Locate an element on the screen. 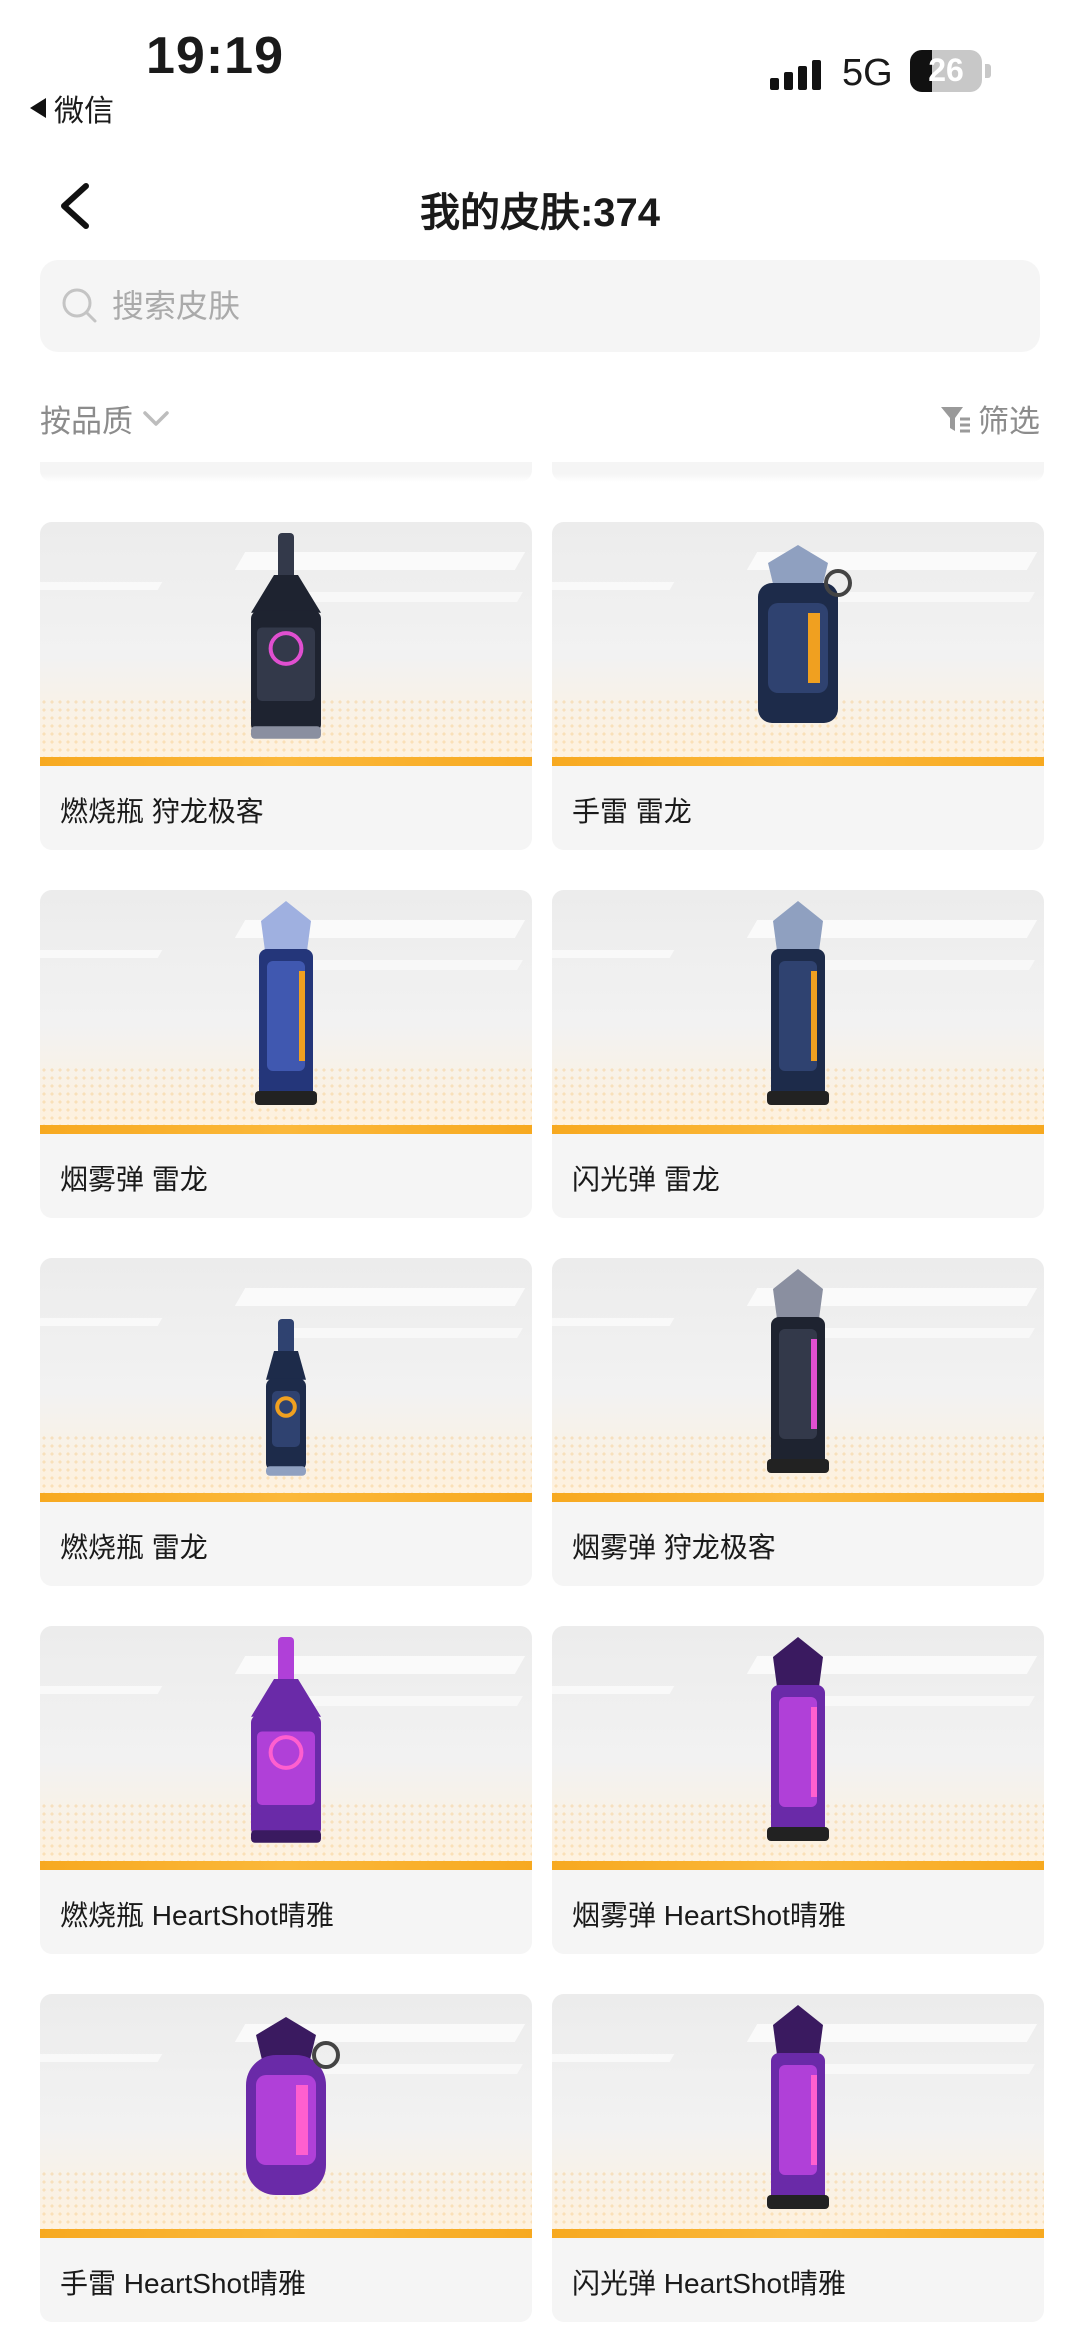 This screenshot has width=1080, height=2341. sort-dropdown: 按品质 is located at coordinates (105, 418).